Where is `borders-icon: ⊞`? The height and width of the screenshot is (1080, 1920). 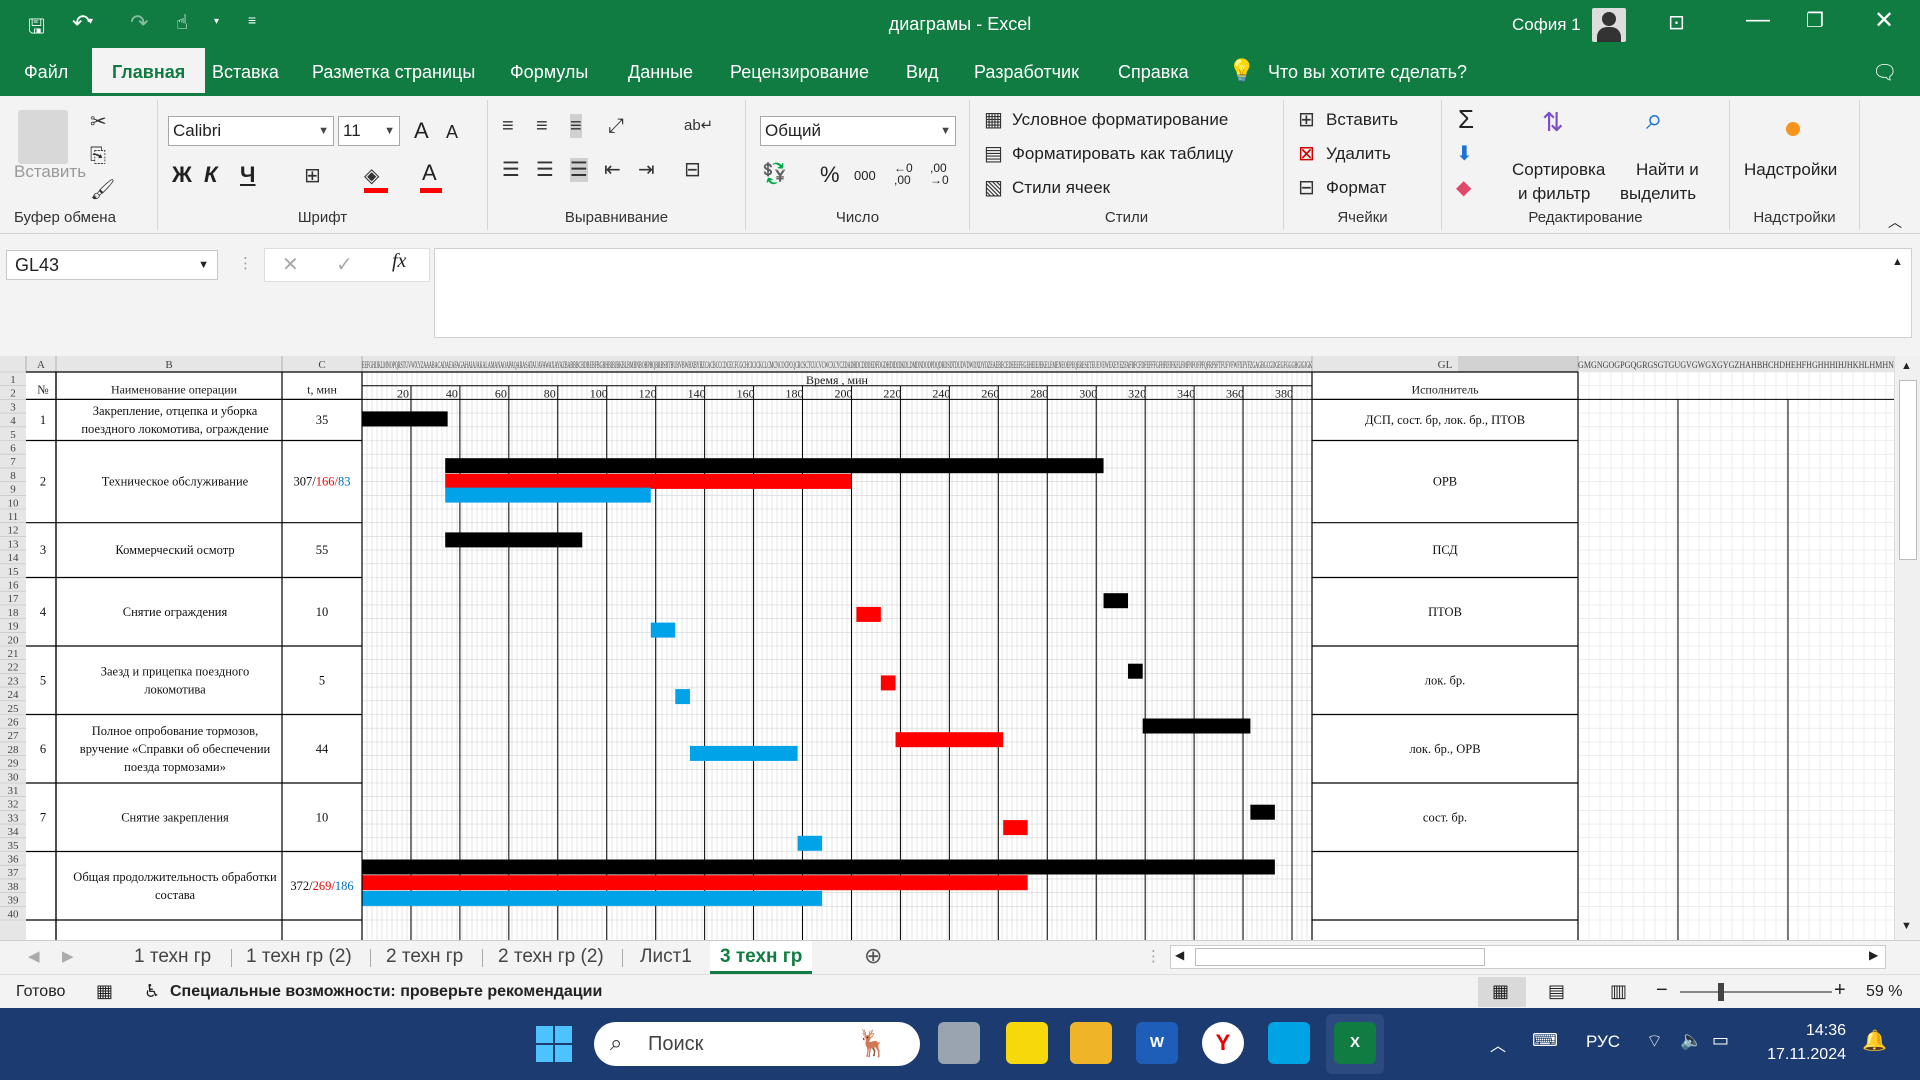
borders-icon: ⊞ is located at coordinates (312, 176).